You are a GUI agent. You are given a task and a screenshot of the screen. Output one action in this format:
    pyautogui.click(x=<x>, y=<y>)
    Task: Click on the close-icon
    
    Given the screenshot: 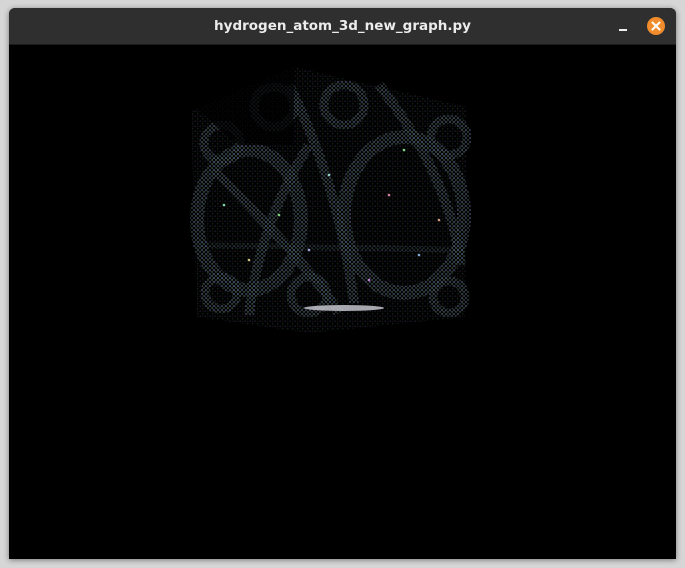 What is the action you would take?
    pyautogui.click(x=656, y=26)
    